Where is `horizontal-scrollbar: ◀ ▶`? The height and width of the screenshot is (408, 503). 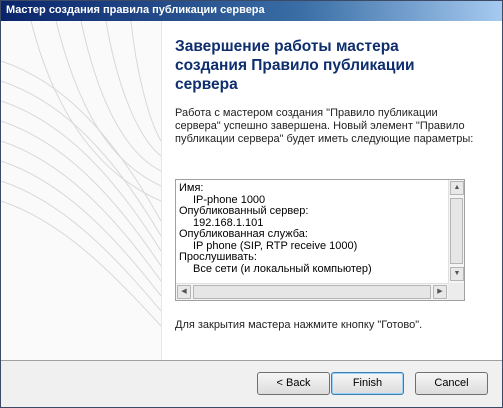
horizontal-scrollbar: ◀ ▶ is located at coordinates (312, 291).